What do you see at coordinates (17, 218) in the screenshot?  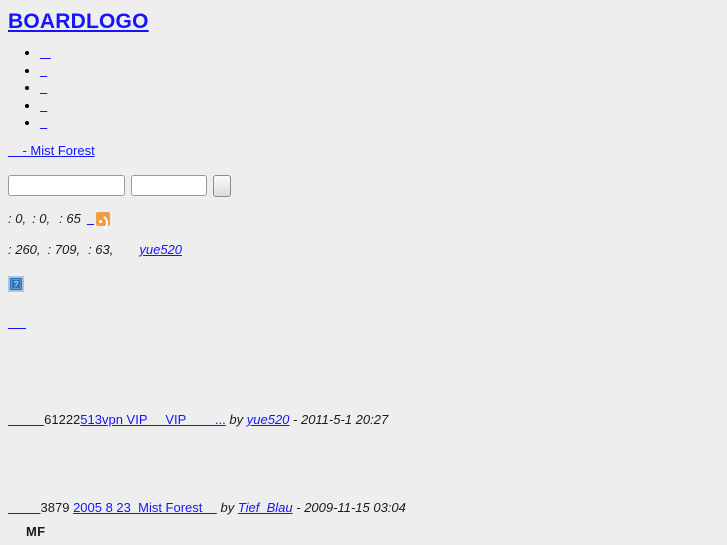 I see `stat-today-posts: : 0,` at bounding box center [17, 218].